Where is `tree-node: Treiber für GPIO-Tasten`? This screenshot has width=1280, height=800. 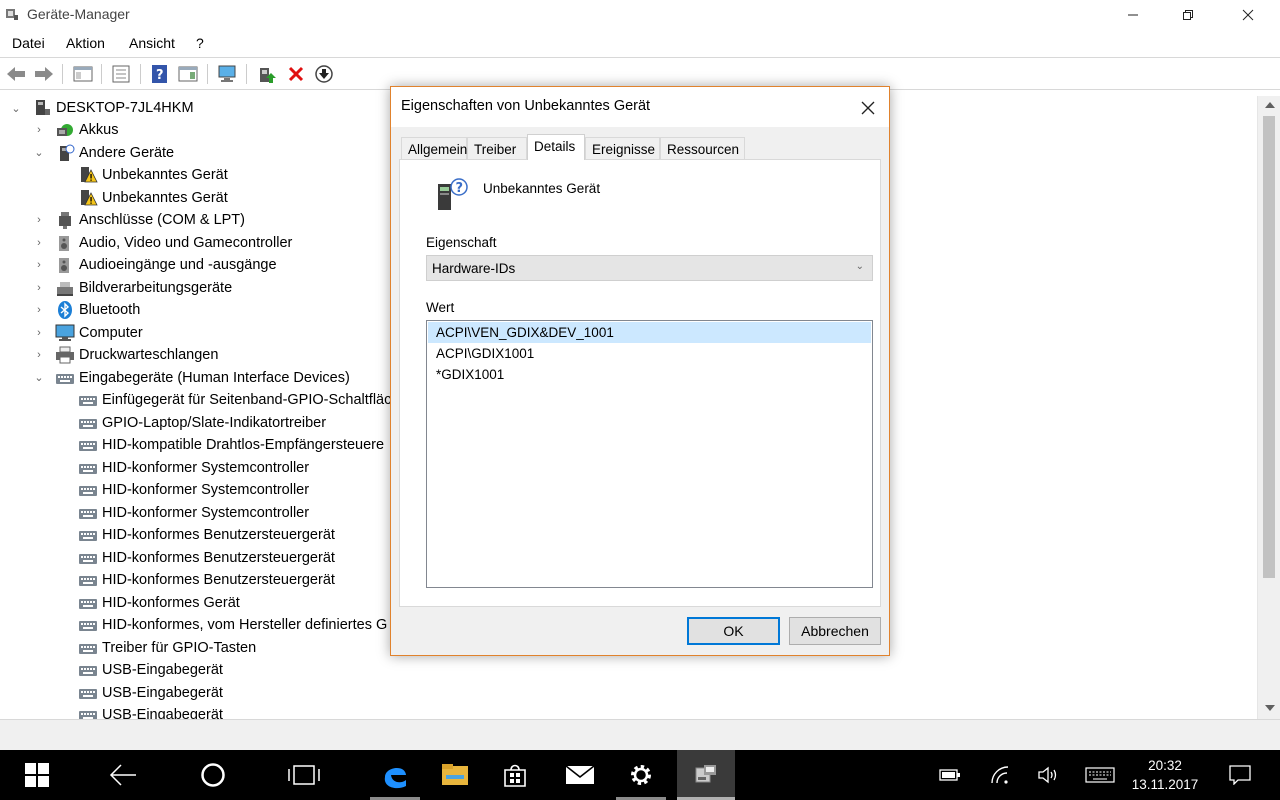 tree-node: Treiber für GPIO-Tasten is located at coordinates (156, 648).